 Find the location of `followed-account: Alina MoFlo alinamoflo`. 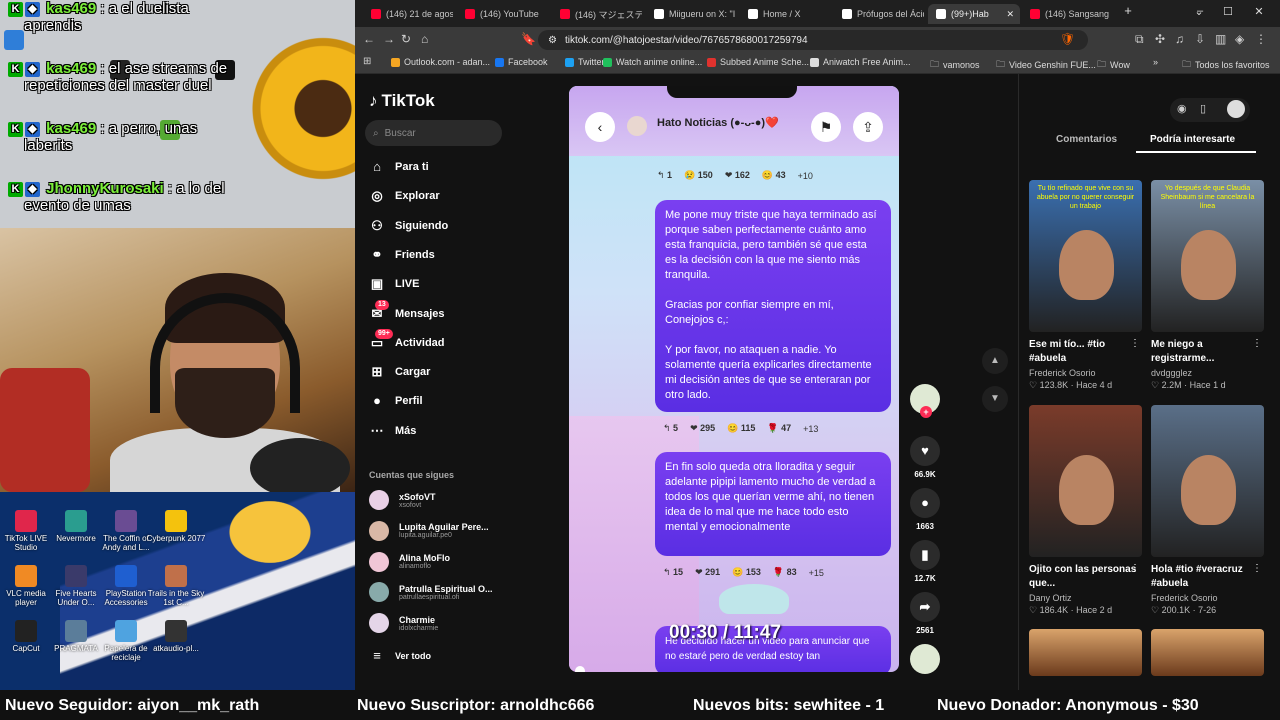

followed-account: Alina MoFlo alinamoflo is located at coordinates (409, 561).